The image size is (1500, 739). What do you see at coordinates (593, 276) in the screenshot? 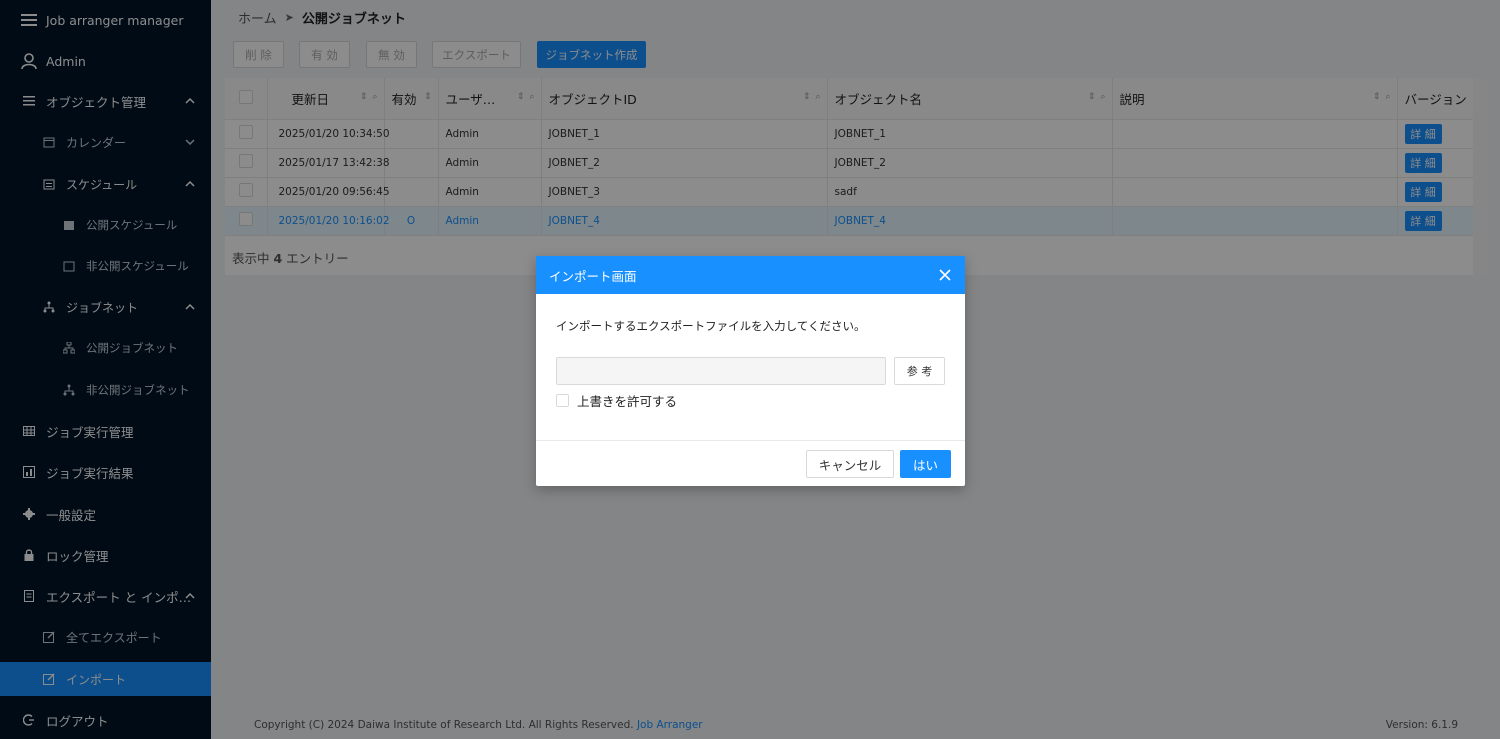
I see `dialog-title: インポート画面` at bounding box center [593, 276].